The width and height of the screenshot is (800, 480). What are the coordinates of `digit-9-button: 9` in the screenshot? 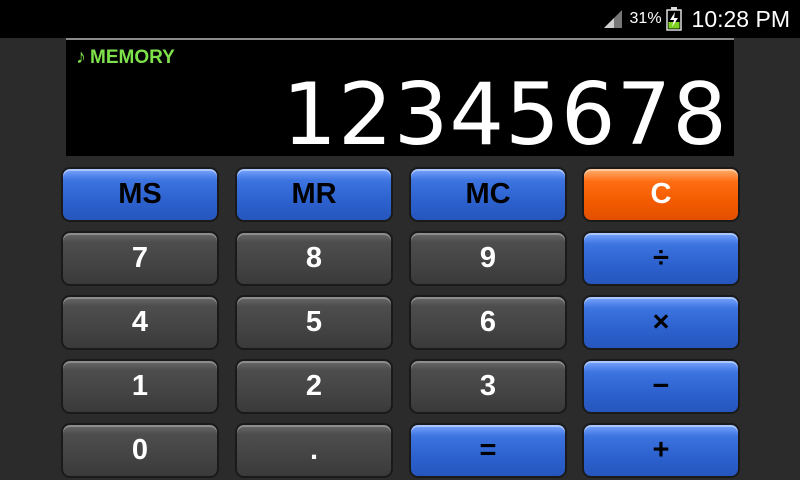 It's located at (488, 258).